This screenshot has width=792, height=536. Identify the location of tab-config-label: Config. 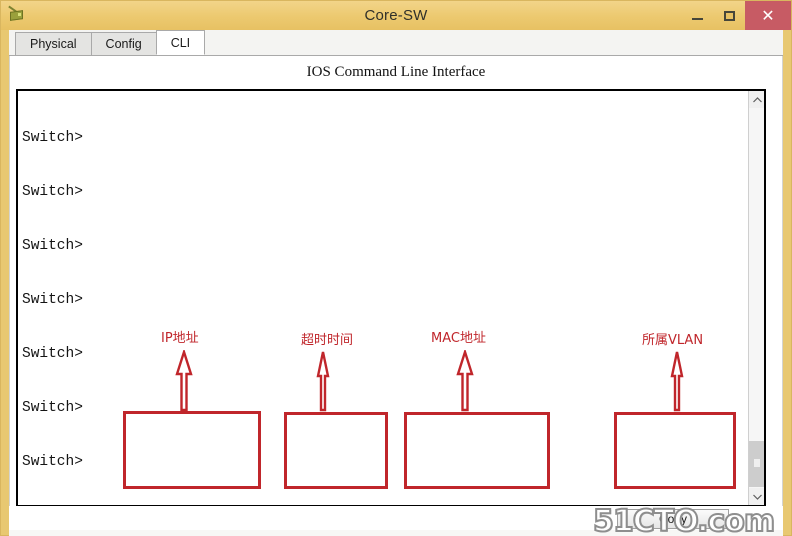
(123, 44).